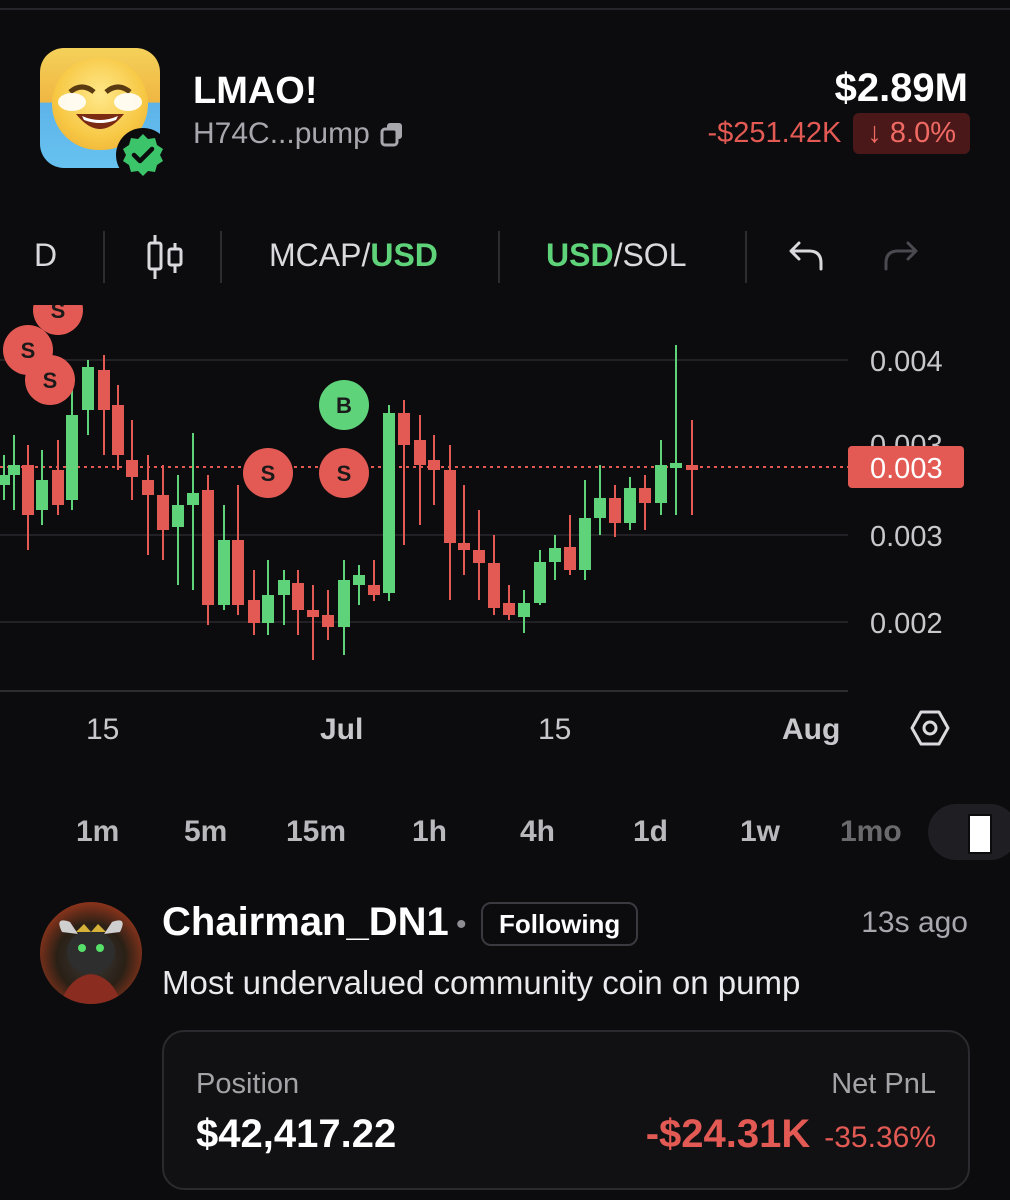  What do you see at coordinates (296, 1134) in the screenshot?
I see `position-value: $42,417.22` at bounding box center [296, 1134].